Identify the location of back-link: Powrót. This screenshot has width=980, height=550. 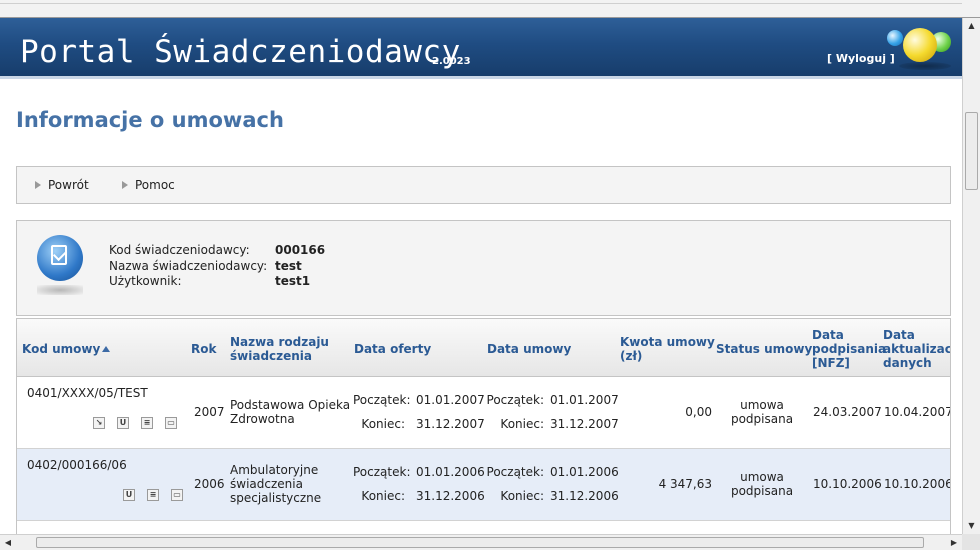
(62, 185).